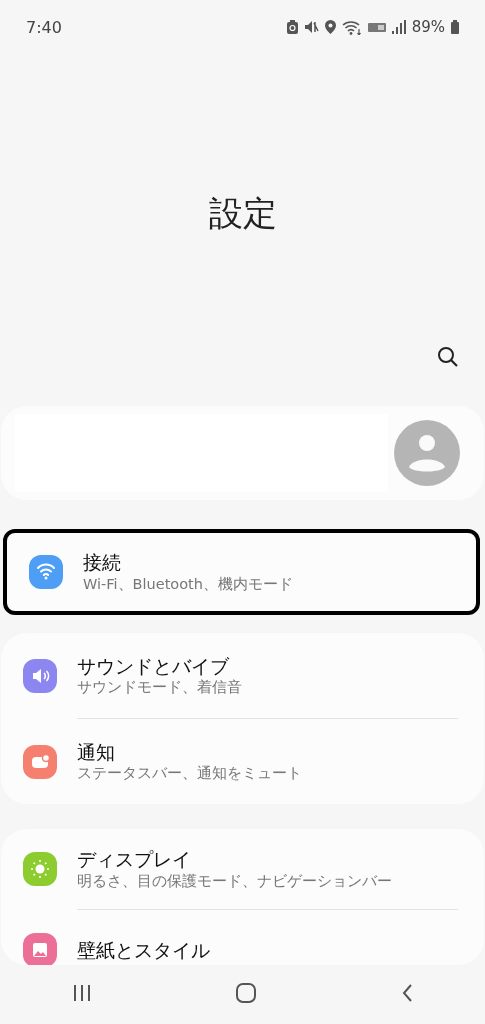 The width and height of the screenshot is (485, 1024). What do you see at coordinates (330, 27) in the screenshot?
I see `location-icon` at bounding box center [330, 27].